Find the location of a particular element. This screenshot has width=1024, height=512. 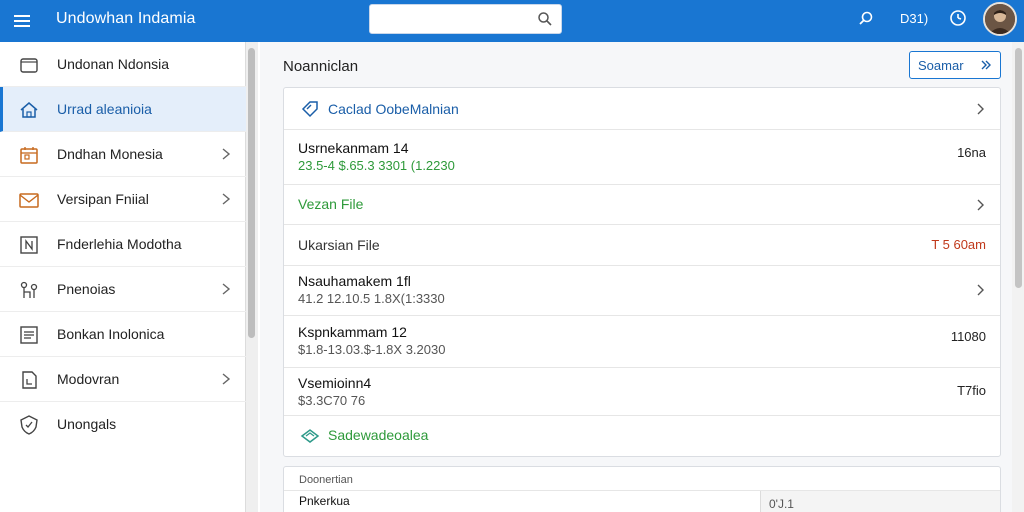

shield-icon is located at coordinates (29, 425).